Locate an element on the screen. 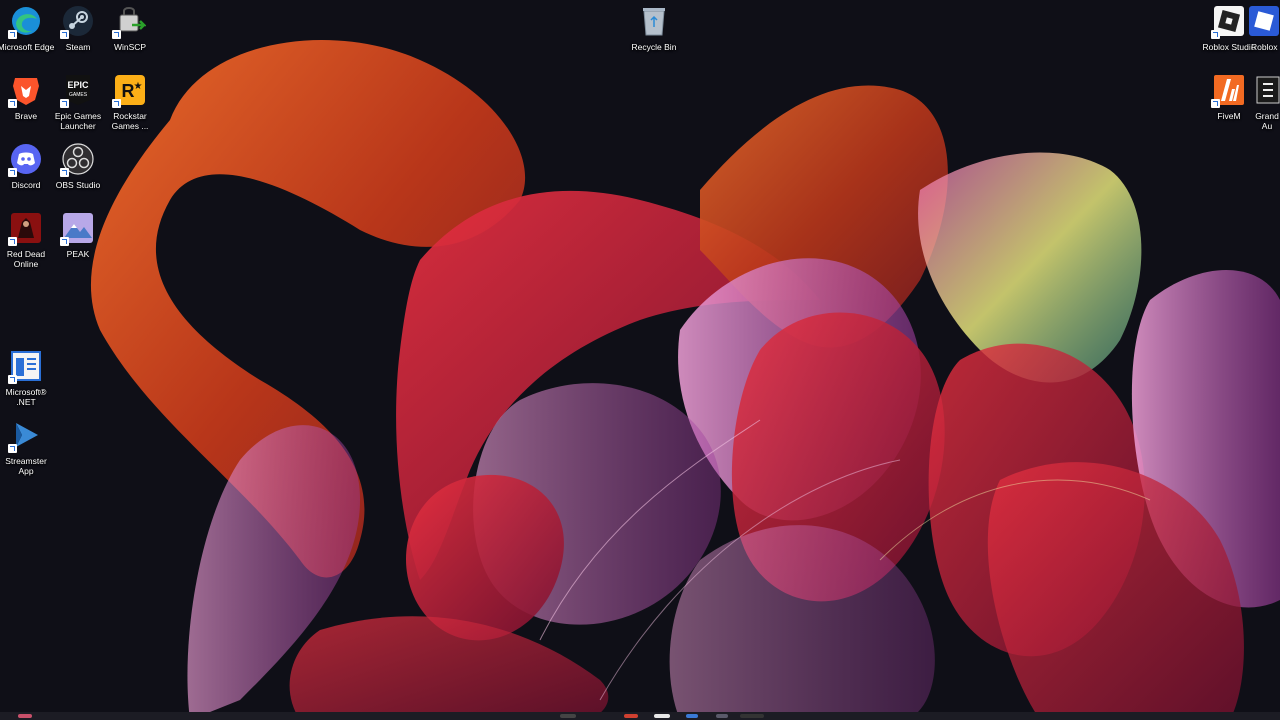 The height and width of the screenshot is (720, 1280). epic-games-icon: EPIC GAMES is located at coordinates (77, 90).